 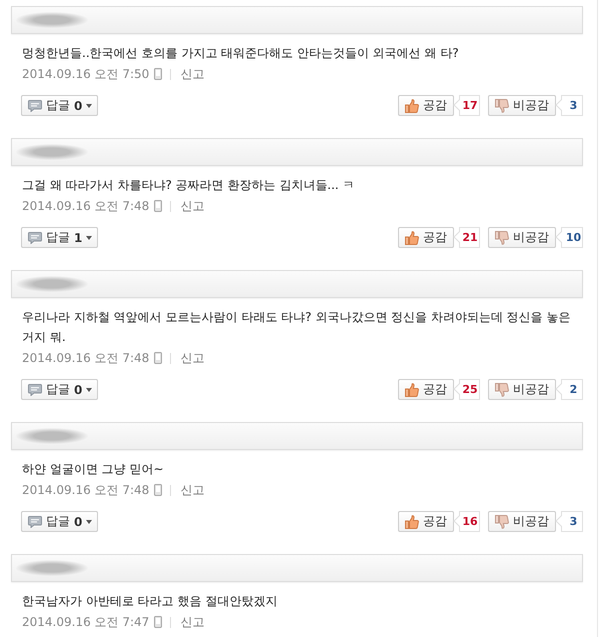 I want to click on like-count: 21, so click(x=467, y=237).